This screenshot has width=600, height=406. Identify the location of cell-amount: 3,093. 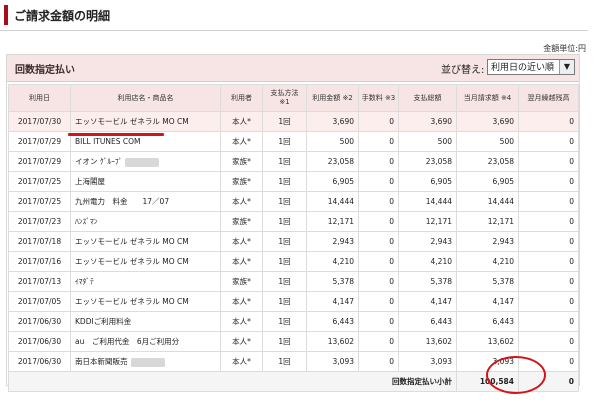
(332, 361).